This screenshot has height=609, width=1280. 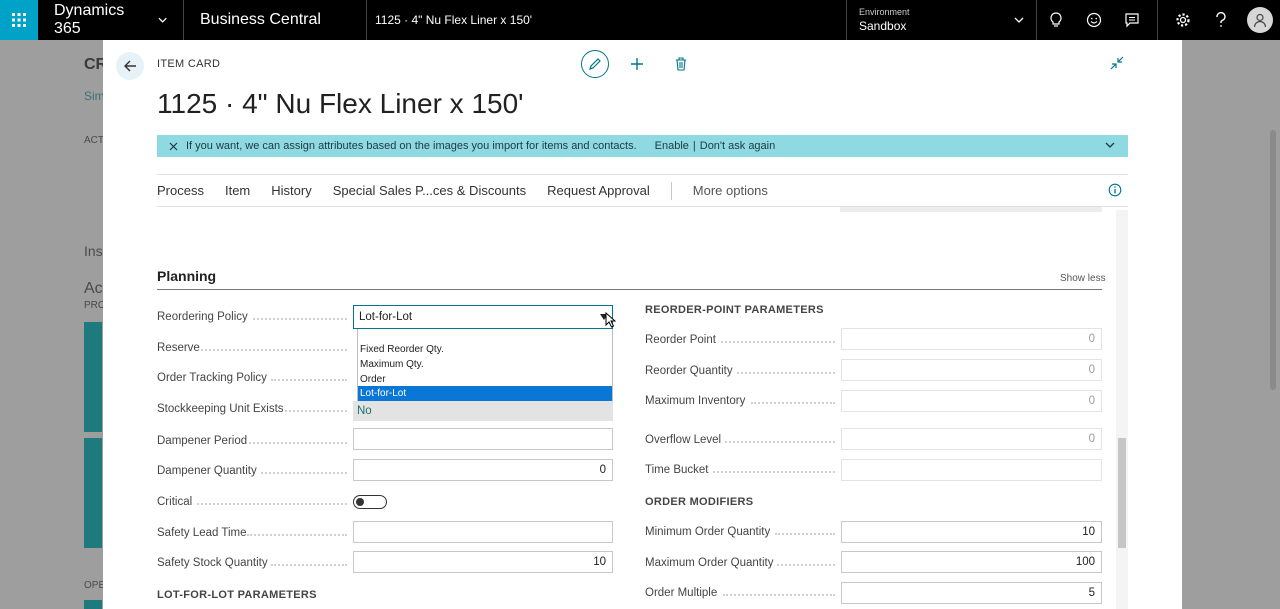 What do you see at coordinates (483, 317) in the screenshot?
I see `reordering-policy-select: Lot-for-Lot` at bounding box center [483, 317].